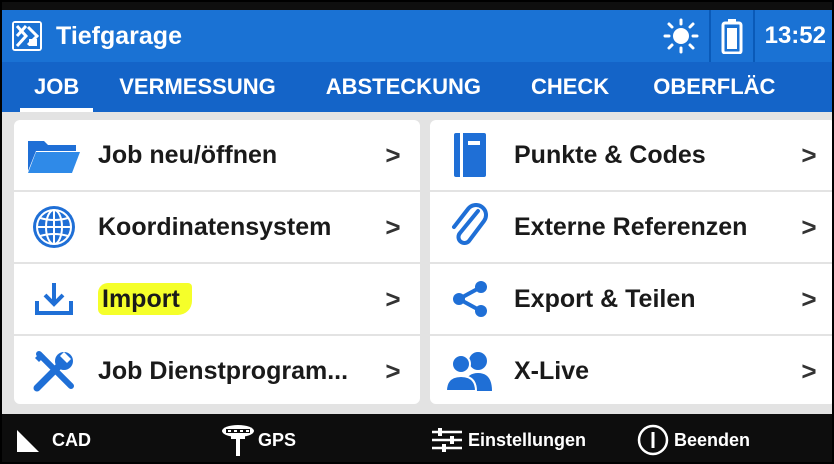 This screenshot has width=834, height=464. What do you see at coordinates (54, 299) in the screenshot?
I see `download-icon` at bounding box center [54, 299].